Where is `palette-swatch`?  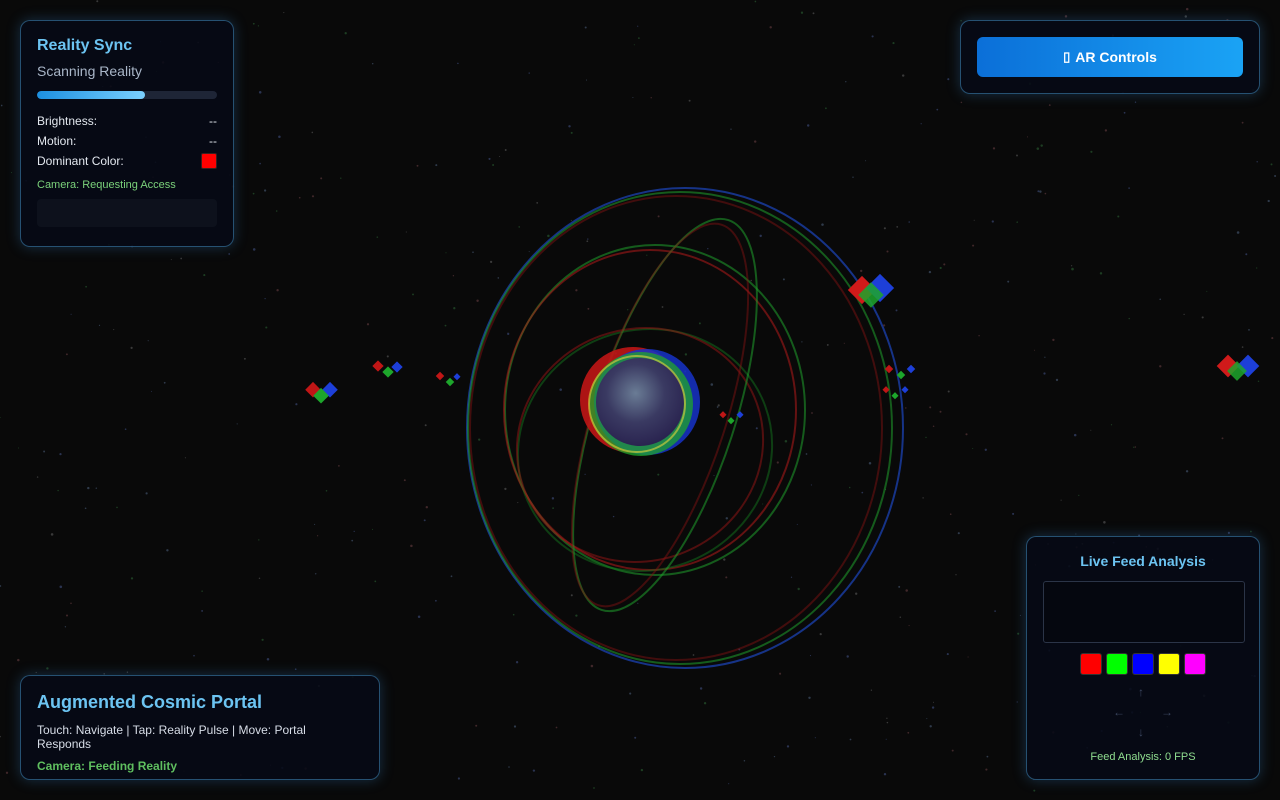
palette-swatch is located at coordinates (1143, 664).